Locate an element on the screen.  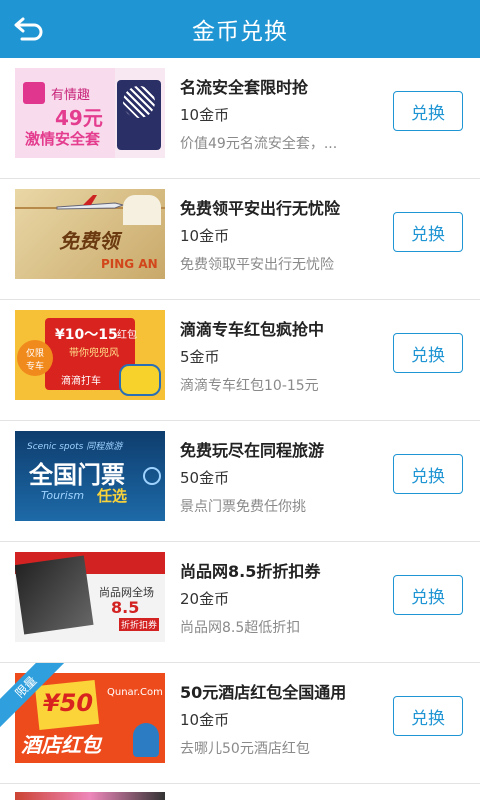
item-title: 50元酒店红包全国通用 is located at coordinates (263, 692).